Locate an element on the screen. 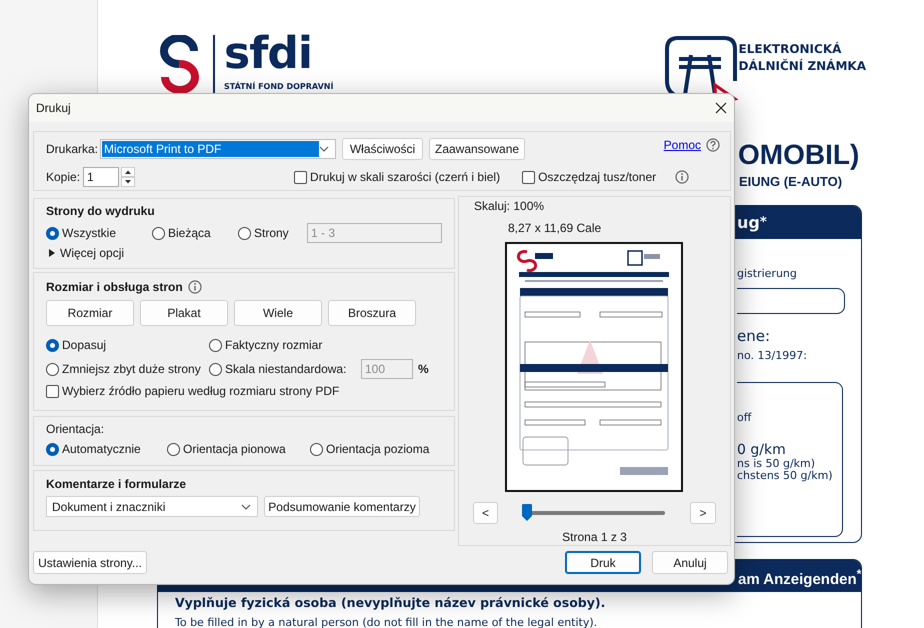 This screenshot has width=924, height=628. radio-label: Orientacja pionowa is located at coordinates (234, 449).